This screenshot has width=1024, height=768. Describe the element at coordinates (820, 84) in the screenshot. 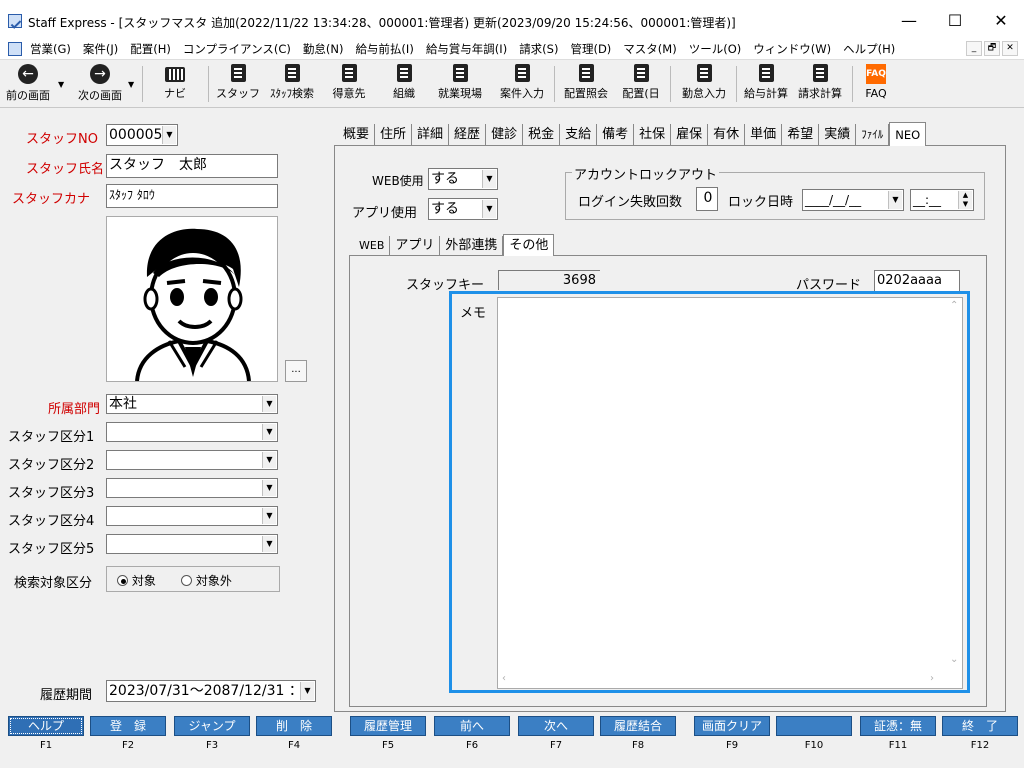

I see `billing-calc-button: 請求計算` at that location.